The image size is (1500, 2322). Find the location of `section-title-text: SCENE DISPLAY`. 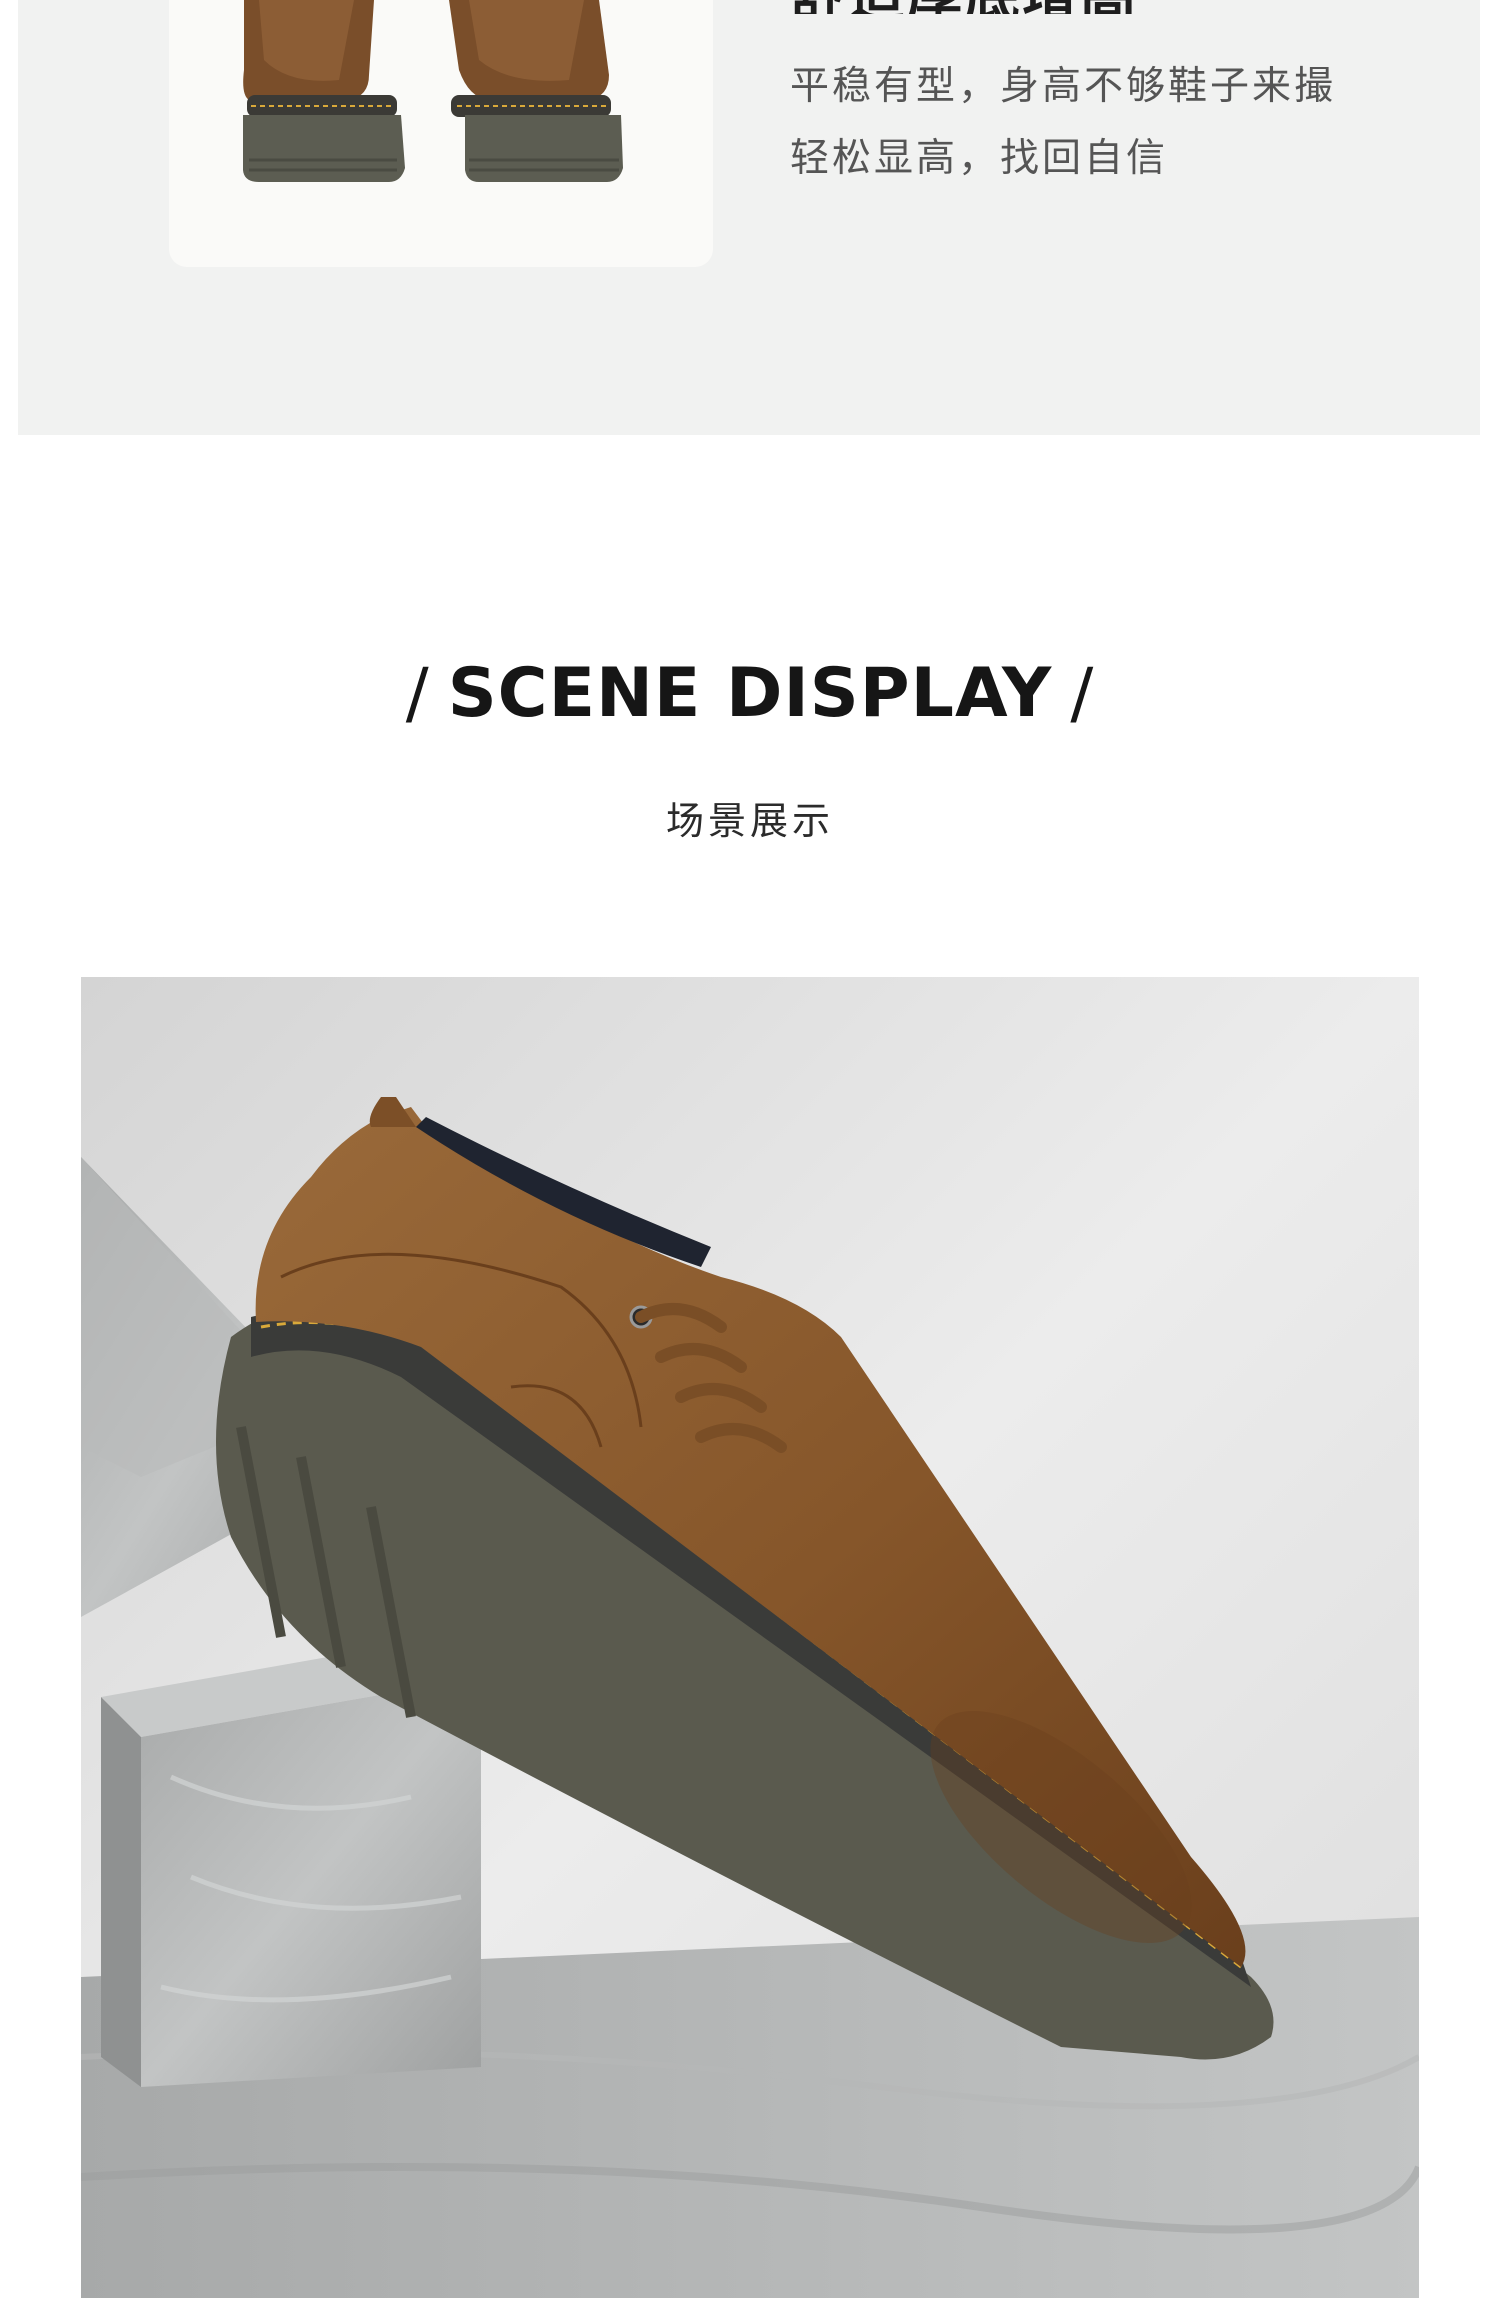

section-title-text: SCENE DISPLAY is located at coordinates (750, 693).